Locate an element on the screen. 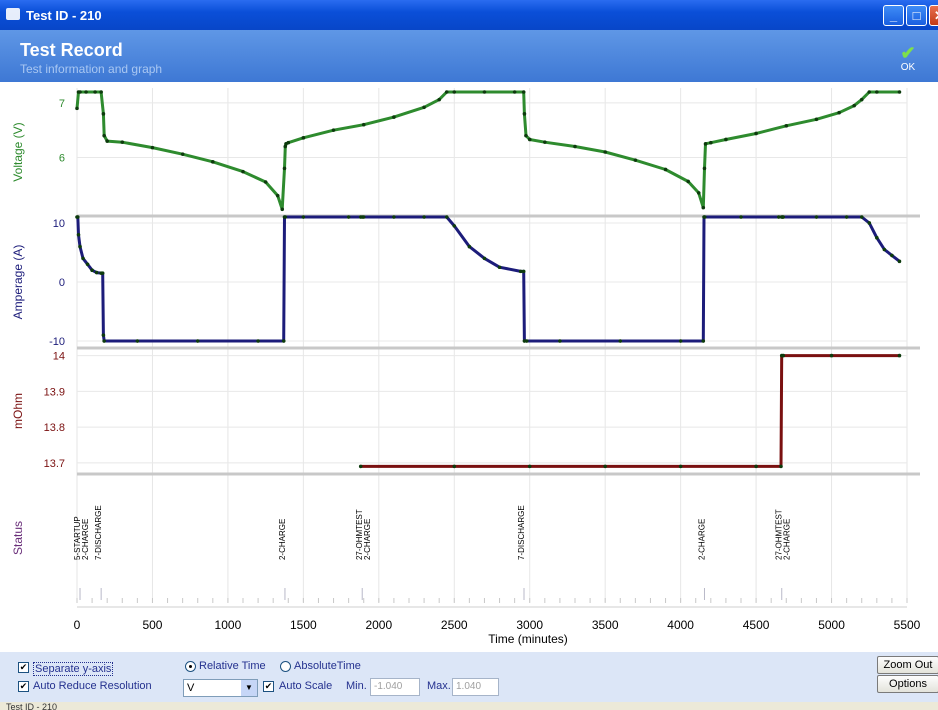  auto-scale-checkbox: ✔ is located at coordinates (268, 686).